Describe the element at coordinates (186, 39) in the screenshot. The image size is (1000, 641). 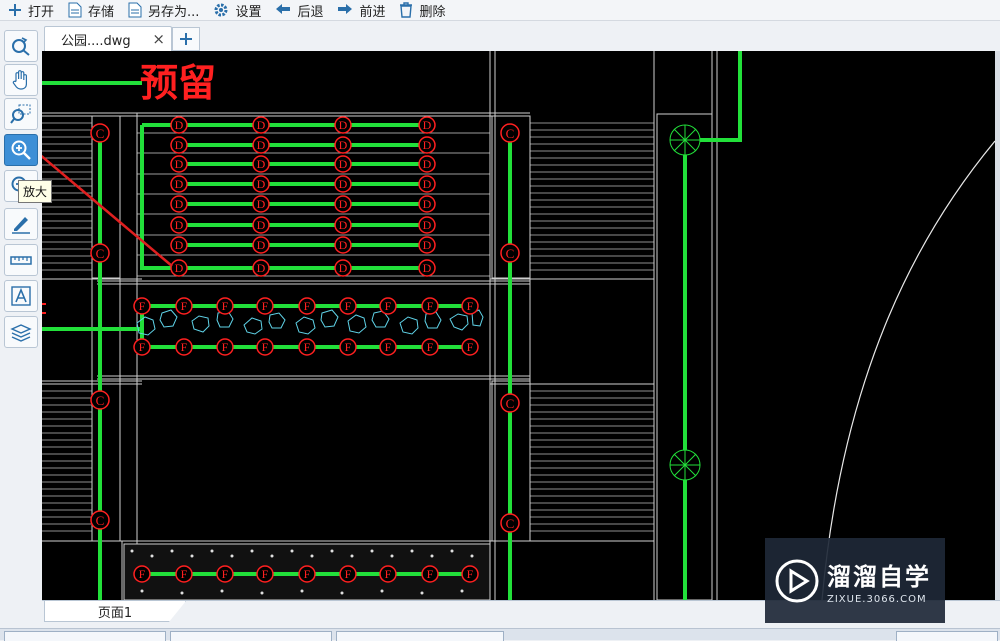
I see `add-tab-button` at that location.